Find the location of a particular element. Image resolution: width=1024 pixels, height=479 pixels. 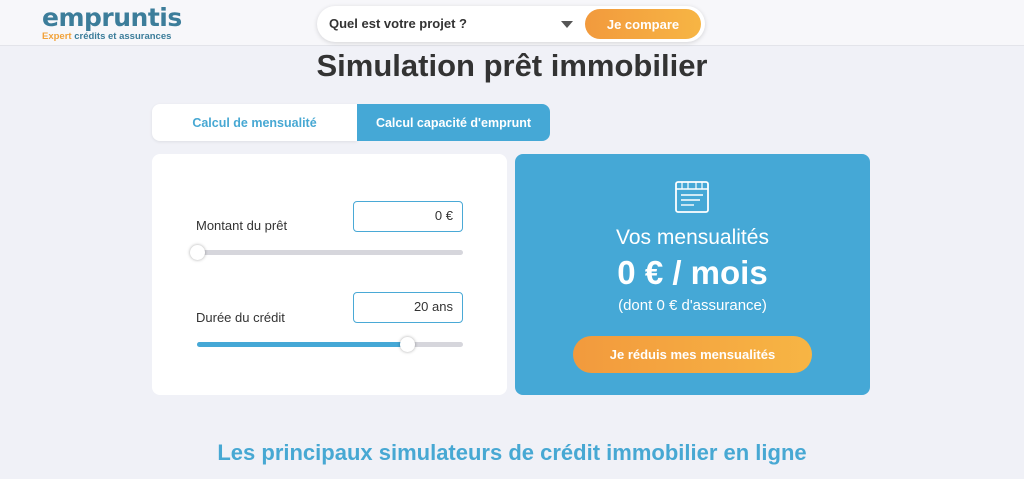

duration-slider-handle is located at coordinates (407, 344).